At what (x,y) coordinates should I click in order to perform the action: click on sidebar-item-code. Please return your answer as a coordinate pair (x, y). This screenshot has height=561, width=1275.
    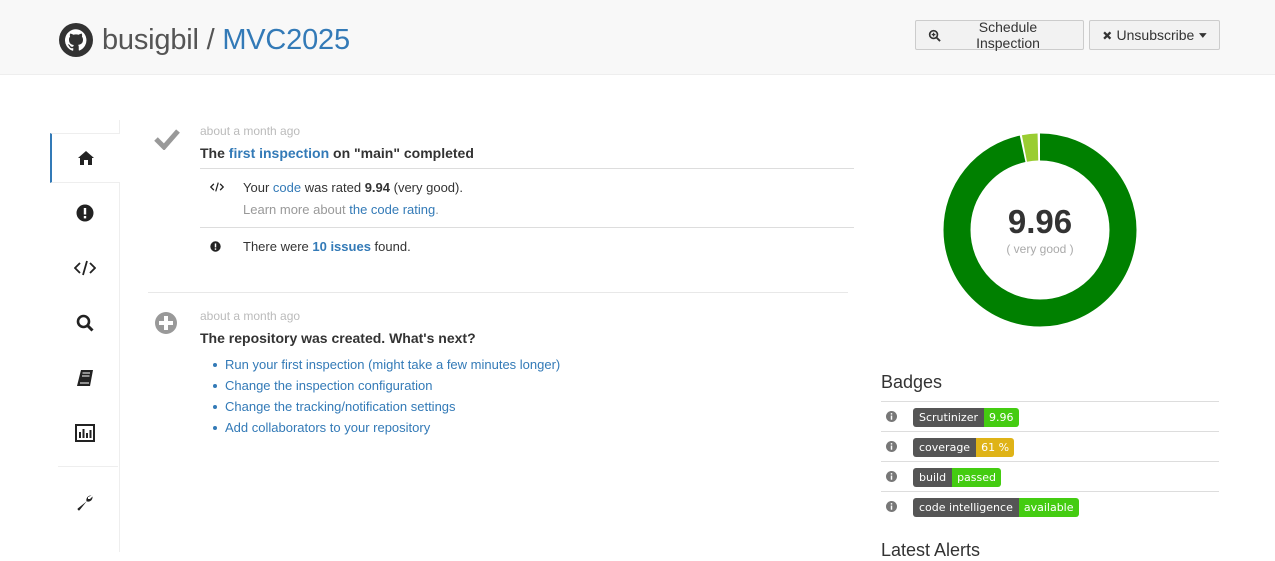
    Looking at the image, I should click on (85, 268).